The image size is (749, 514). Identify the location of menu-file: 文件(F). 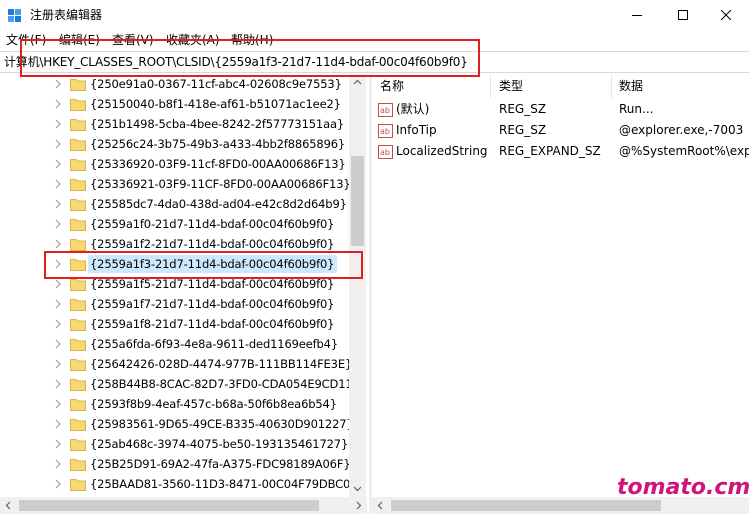
(26, 40).